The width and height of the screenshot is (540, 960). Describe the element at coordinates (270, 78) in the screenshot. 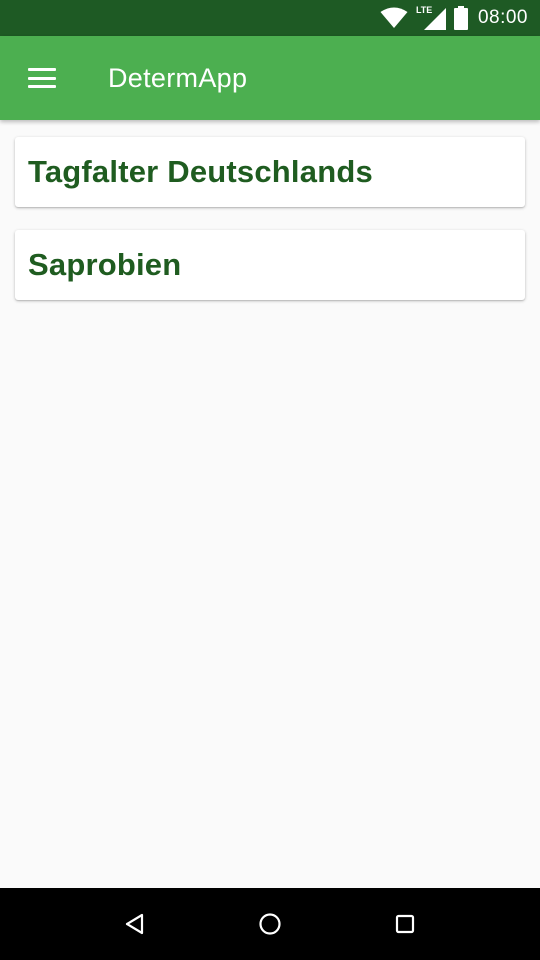

I see `app-toolbar: DetermApp` at that location.